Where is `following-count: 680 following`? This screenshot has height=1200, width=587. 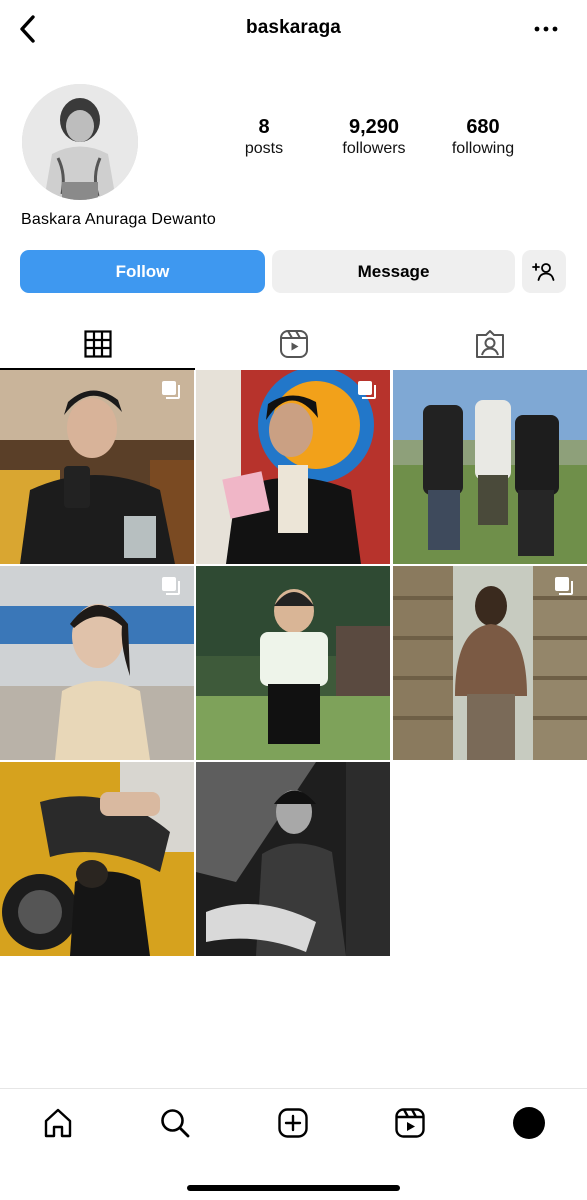
following-count: 680 following is located at coordinates (483, 137).